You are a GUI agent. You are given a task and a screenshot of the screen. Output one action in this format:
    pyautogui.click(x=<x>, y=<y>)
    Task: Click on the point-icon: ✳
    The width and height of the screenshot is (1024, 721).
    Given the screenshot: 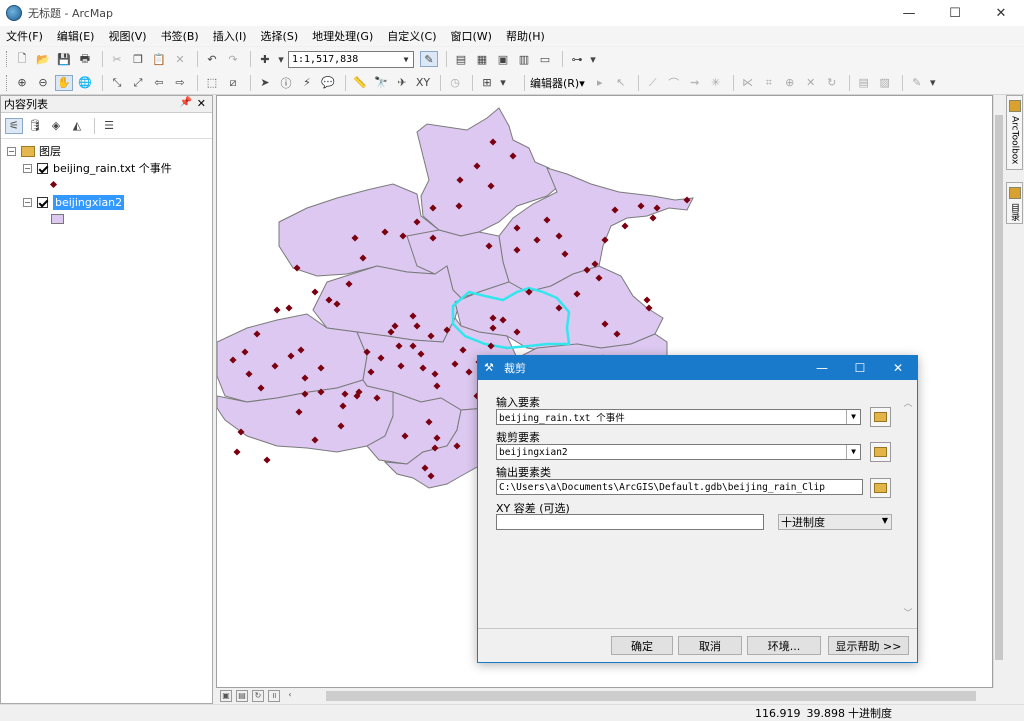 What is the action you would take?
    pyautogui.click(x=716, y=83)
    